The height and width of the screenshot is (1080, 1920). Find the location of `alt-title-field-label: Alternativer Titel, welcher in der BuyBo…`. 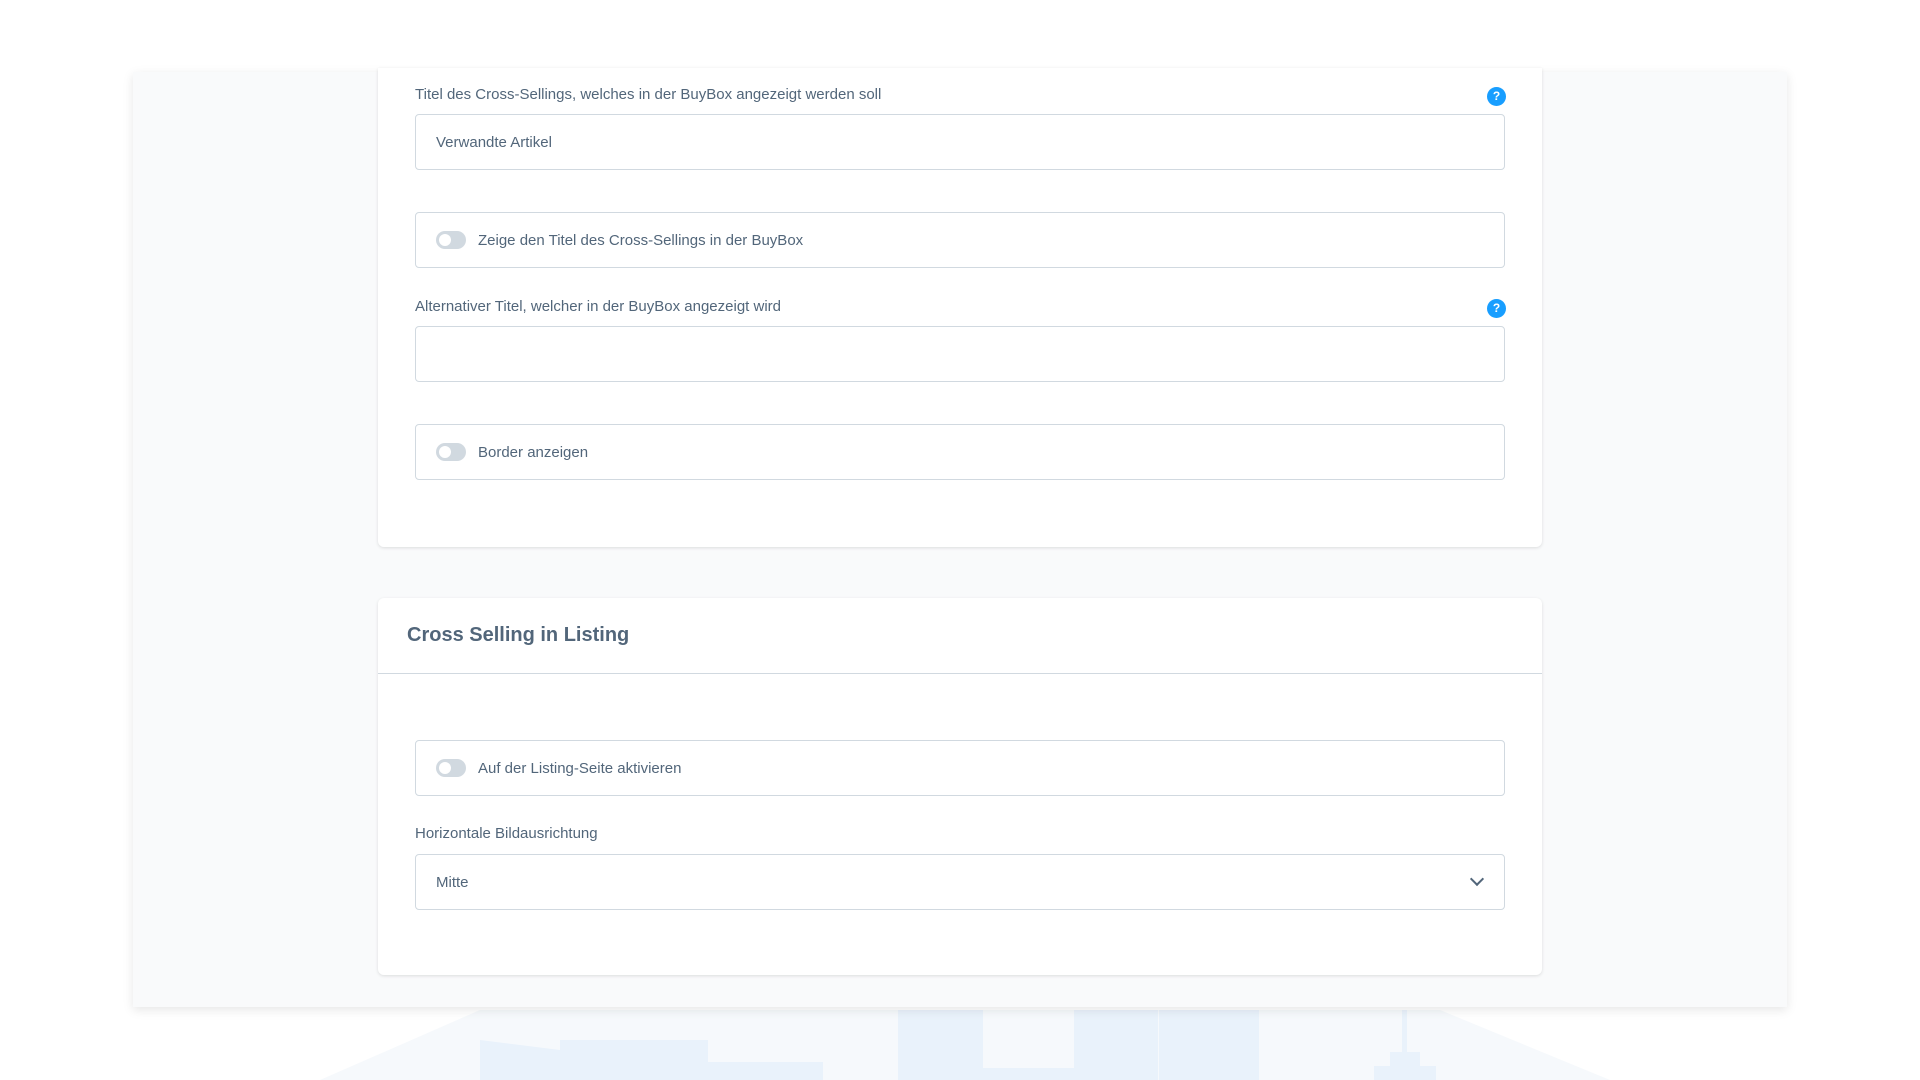

alt-title-field-label: Alternativer Titel, welcher in der BuyBo… is located at coordinates (598, 306).